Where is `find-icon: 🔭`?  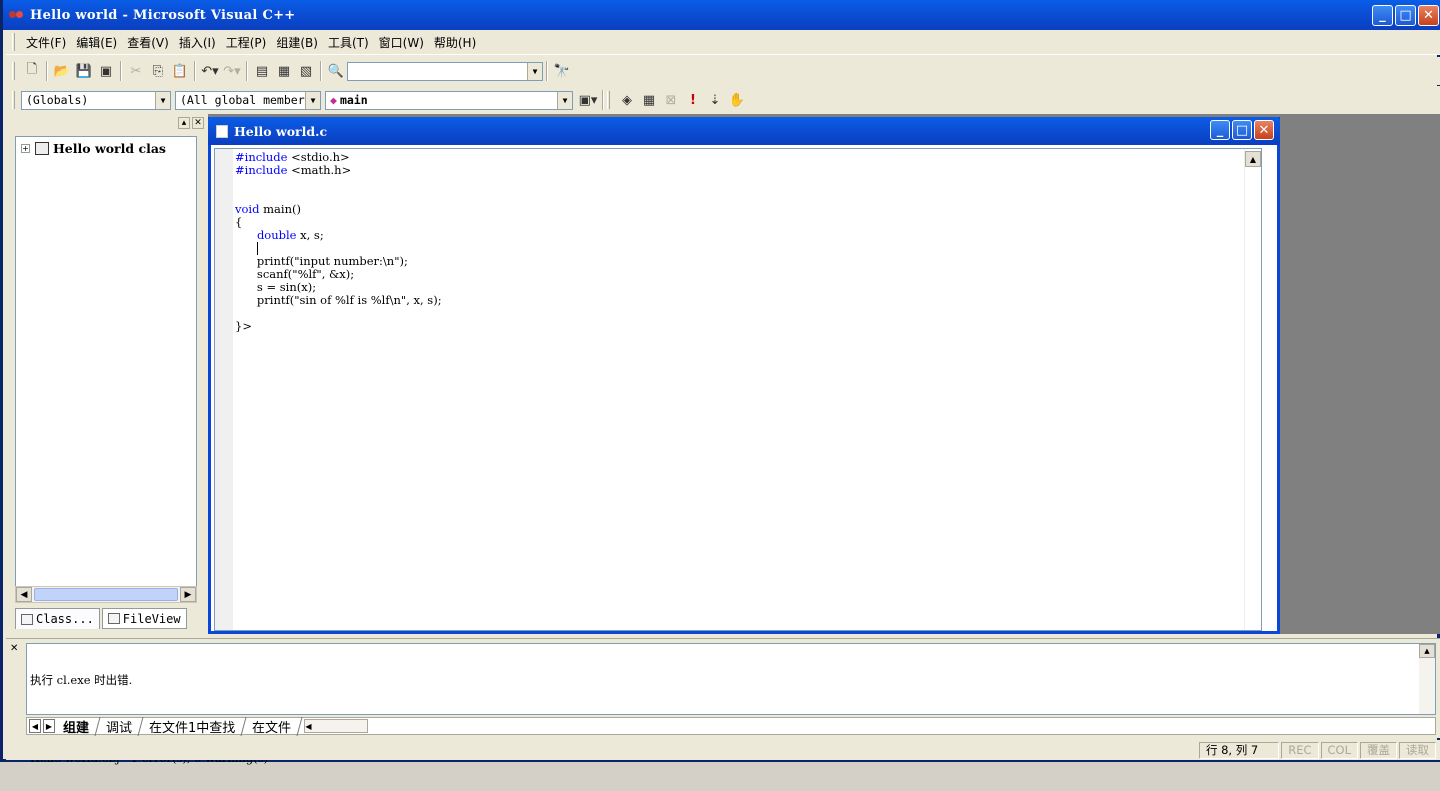 find-icon: 🔭 is located at coordinates (562, 71).